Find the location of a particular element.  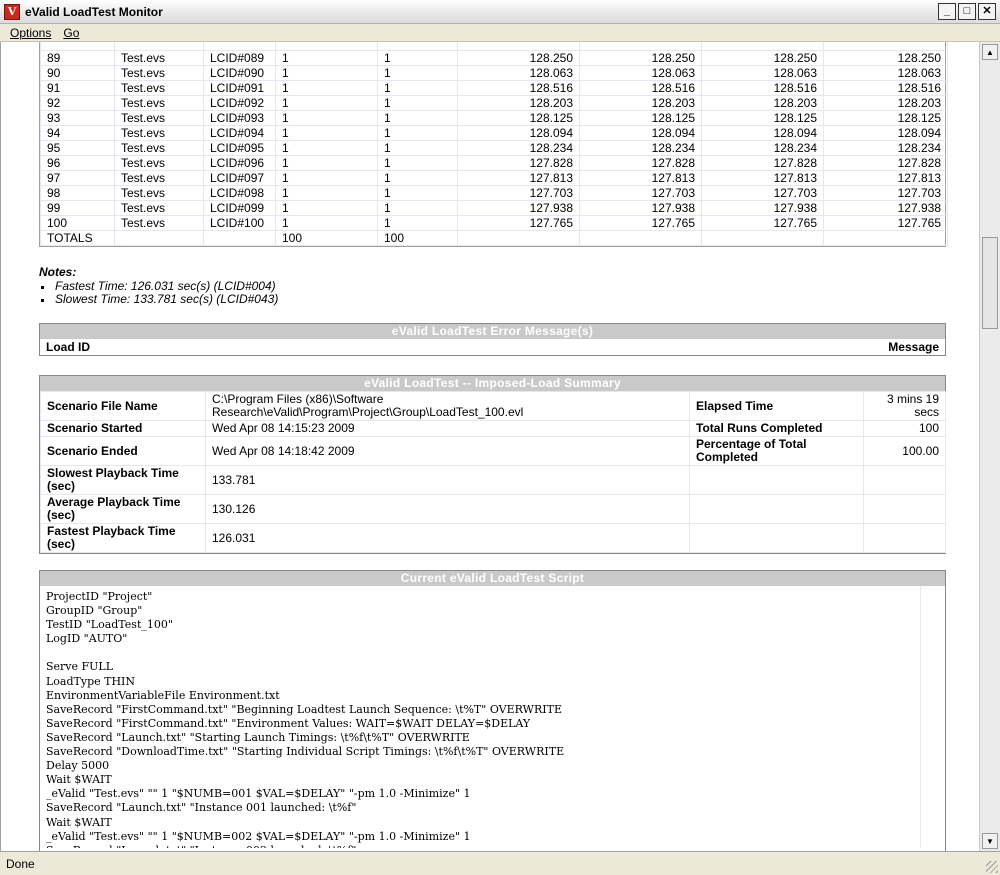

resize-grip-icon is located at coordinates (992, 867).